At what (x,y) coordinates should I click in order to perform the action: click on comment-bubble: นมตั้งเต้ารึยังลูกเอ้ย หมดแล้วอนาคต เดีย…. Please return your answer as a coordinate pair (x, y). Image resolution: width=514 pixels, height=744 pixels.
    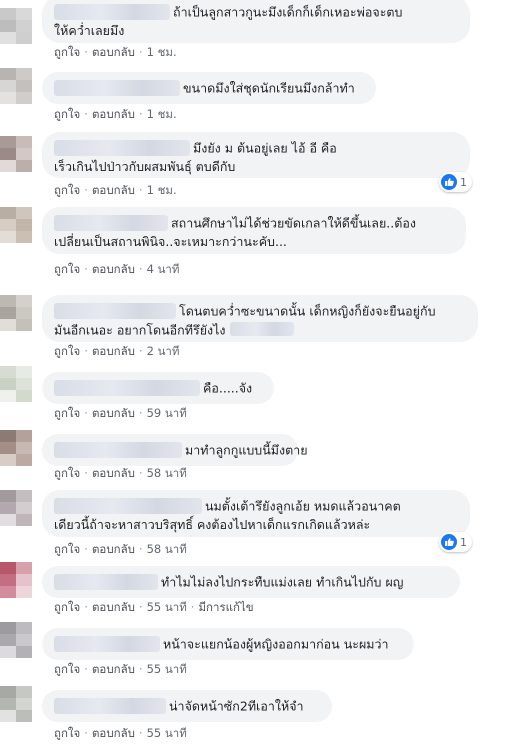
    Looking at the image, I should click on (256, 513).